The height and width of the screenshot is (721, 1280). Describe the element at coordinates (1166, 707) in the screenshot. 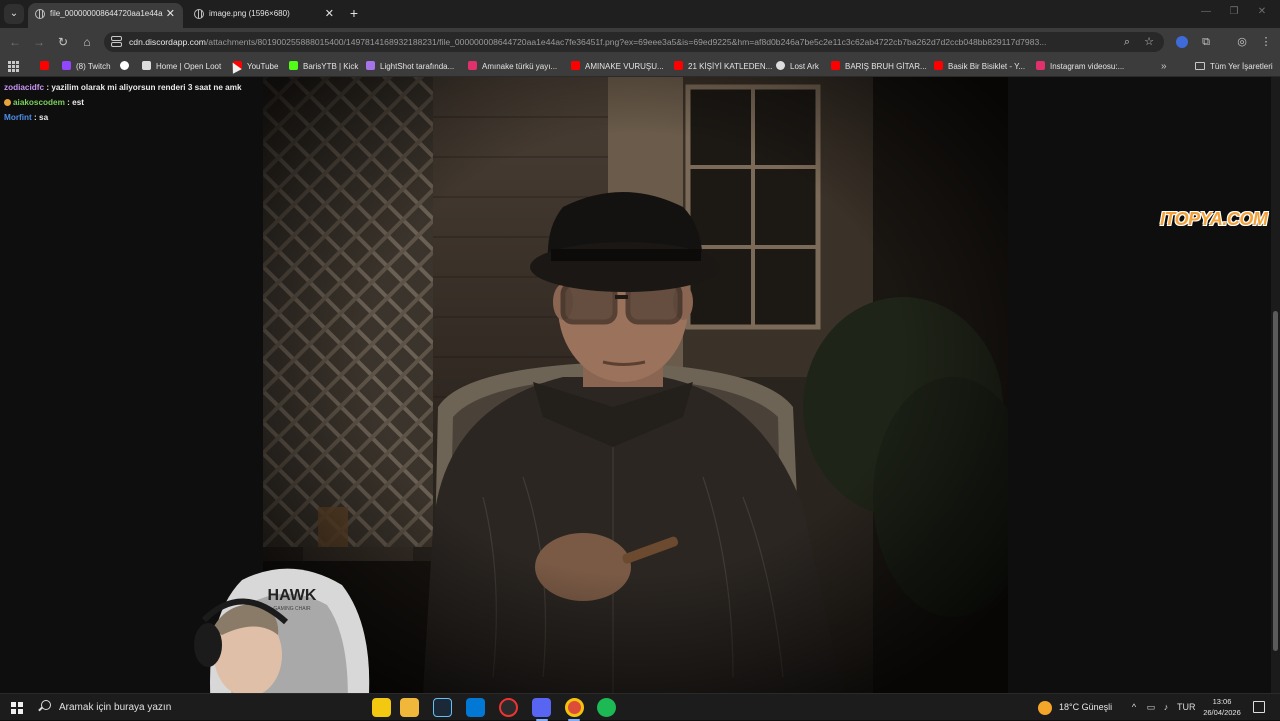

I see `volume-icon: ♪` at that location.